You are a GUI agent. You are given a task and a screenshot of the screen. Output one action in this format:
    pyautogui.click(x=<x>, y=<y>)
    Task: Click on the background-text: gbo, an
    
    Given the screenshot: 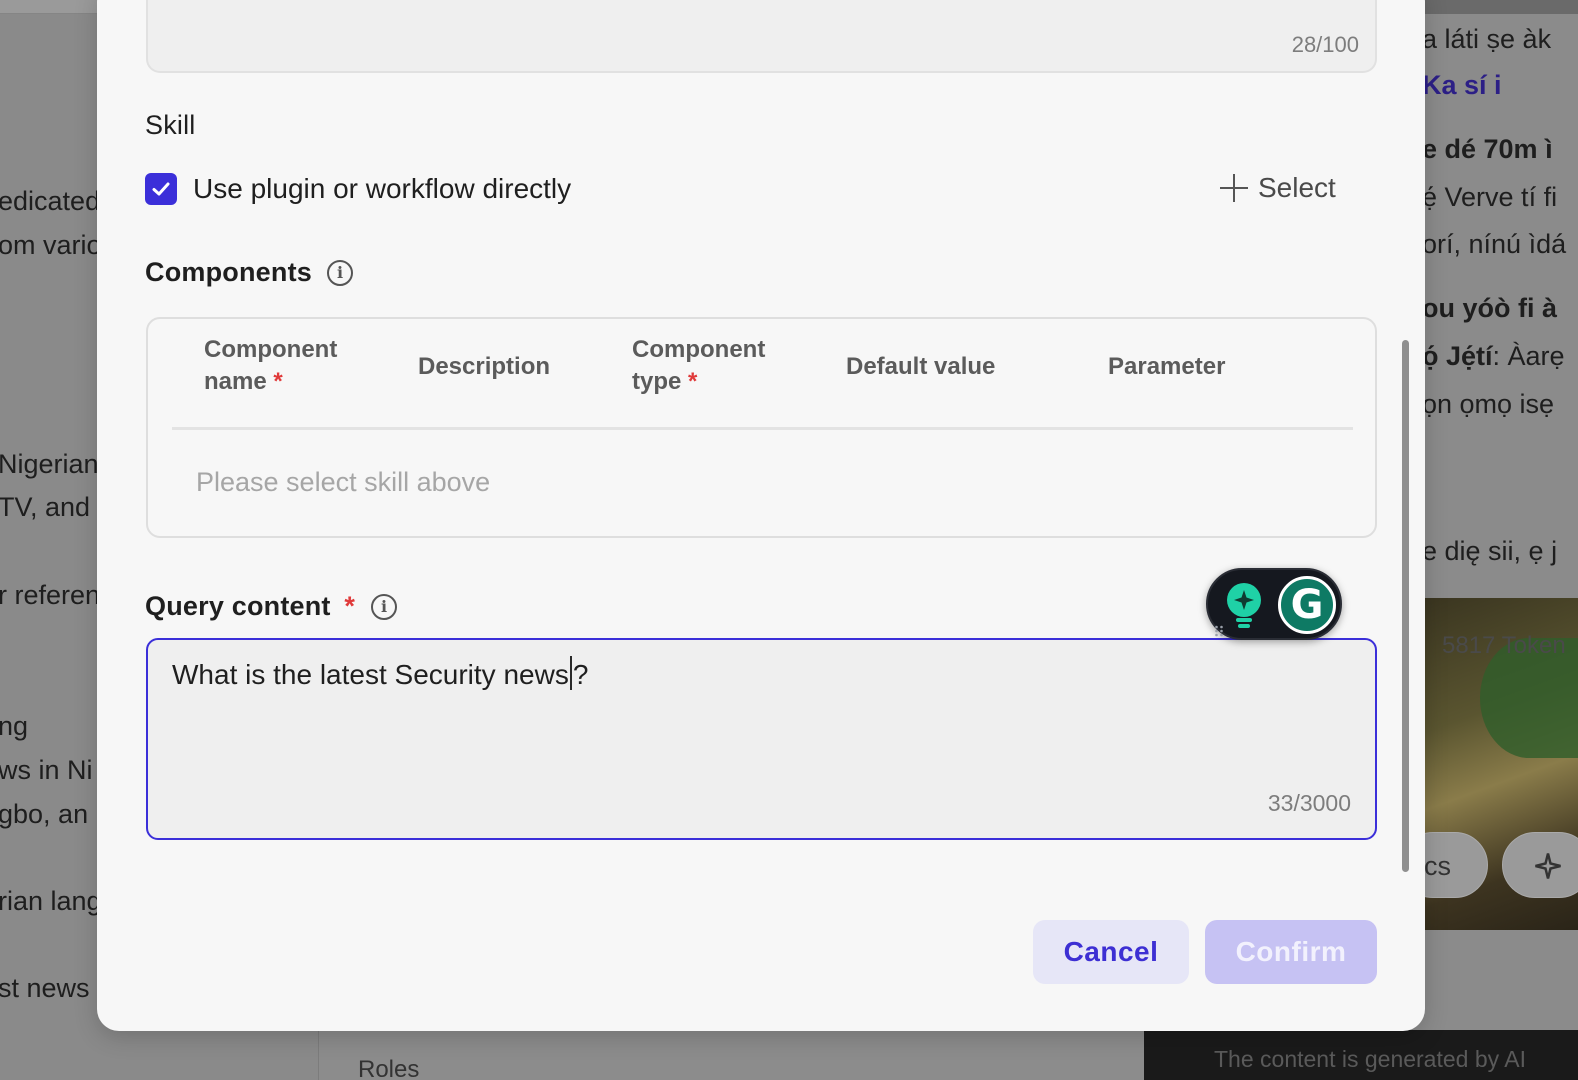 What is the action you would take?
    pyautogui.click(x=44, y=814)
    